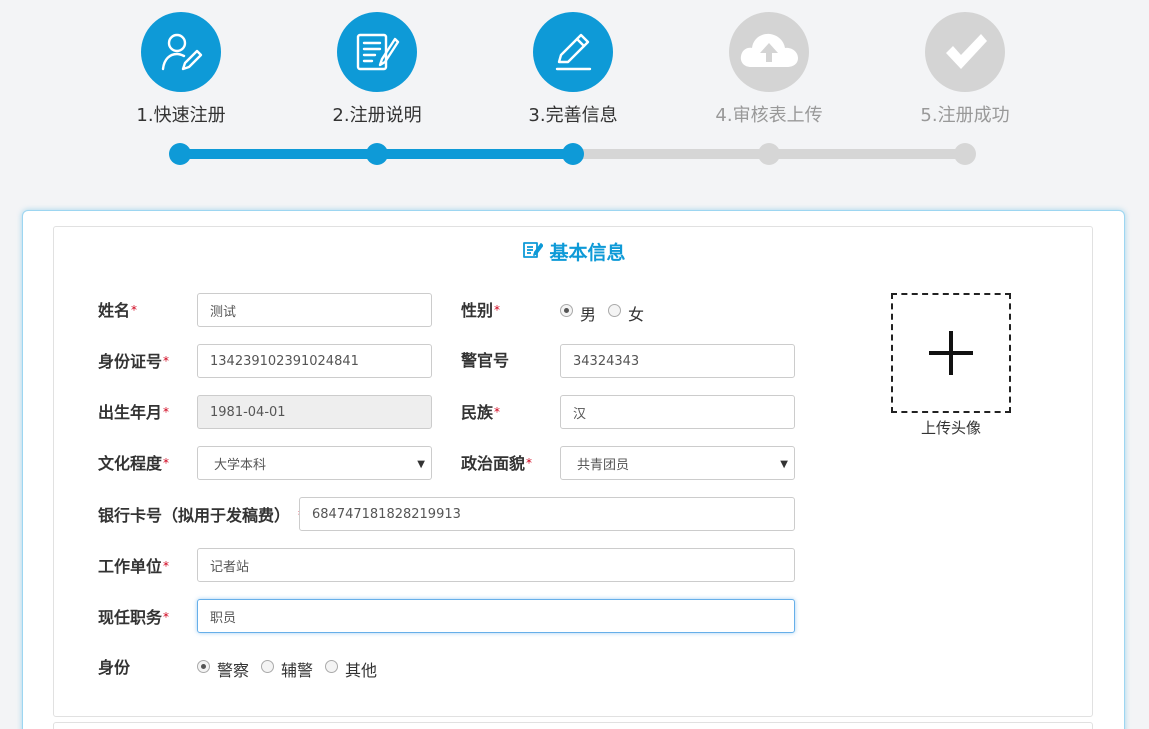 This screenshot has height=729, width=1149. I want to click on step-label: 4.审核表上传, so click(769, 115).